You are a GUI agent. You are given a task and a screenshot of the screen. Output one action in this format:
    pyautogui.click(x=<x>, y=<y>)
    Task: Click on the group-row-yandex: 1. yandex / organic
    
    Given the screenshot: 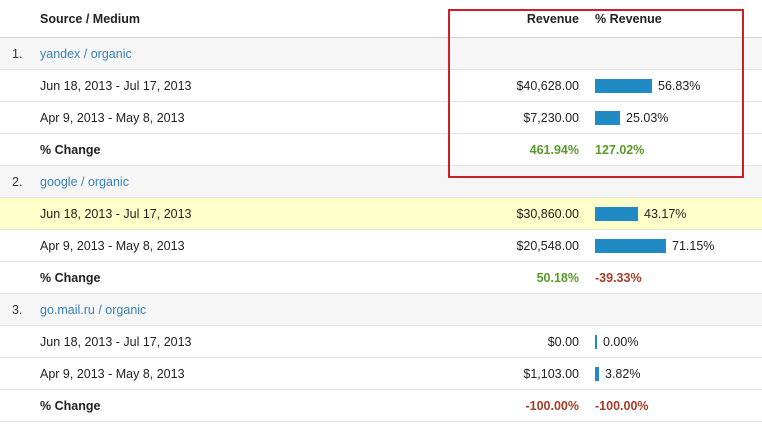 What is the action you would take?
    pyautogui.click(x=381, y=54)
    